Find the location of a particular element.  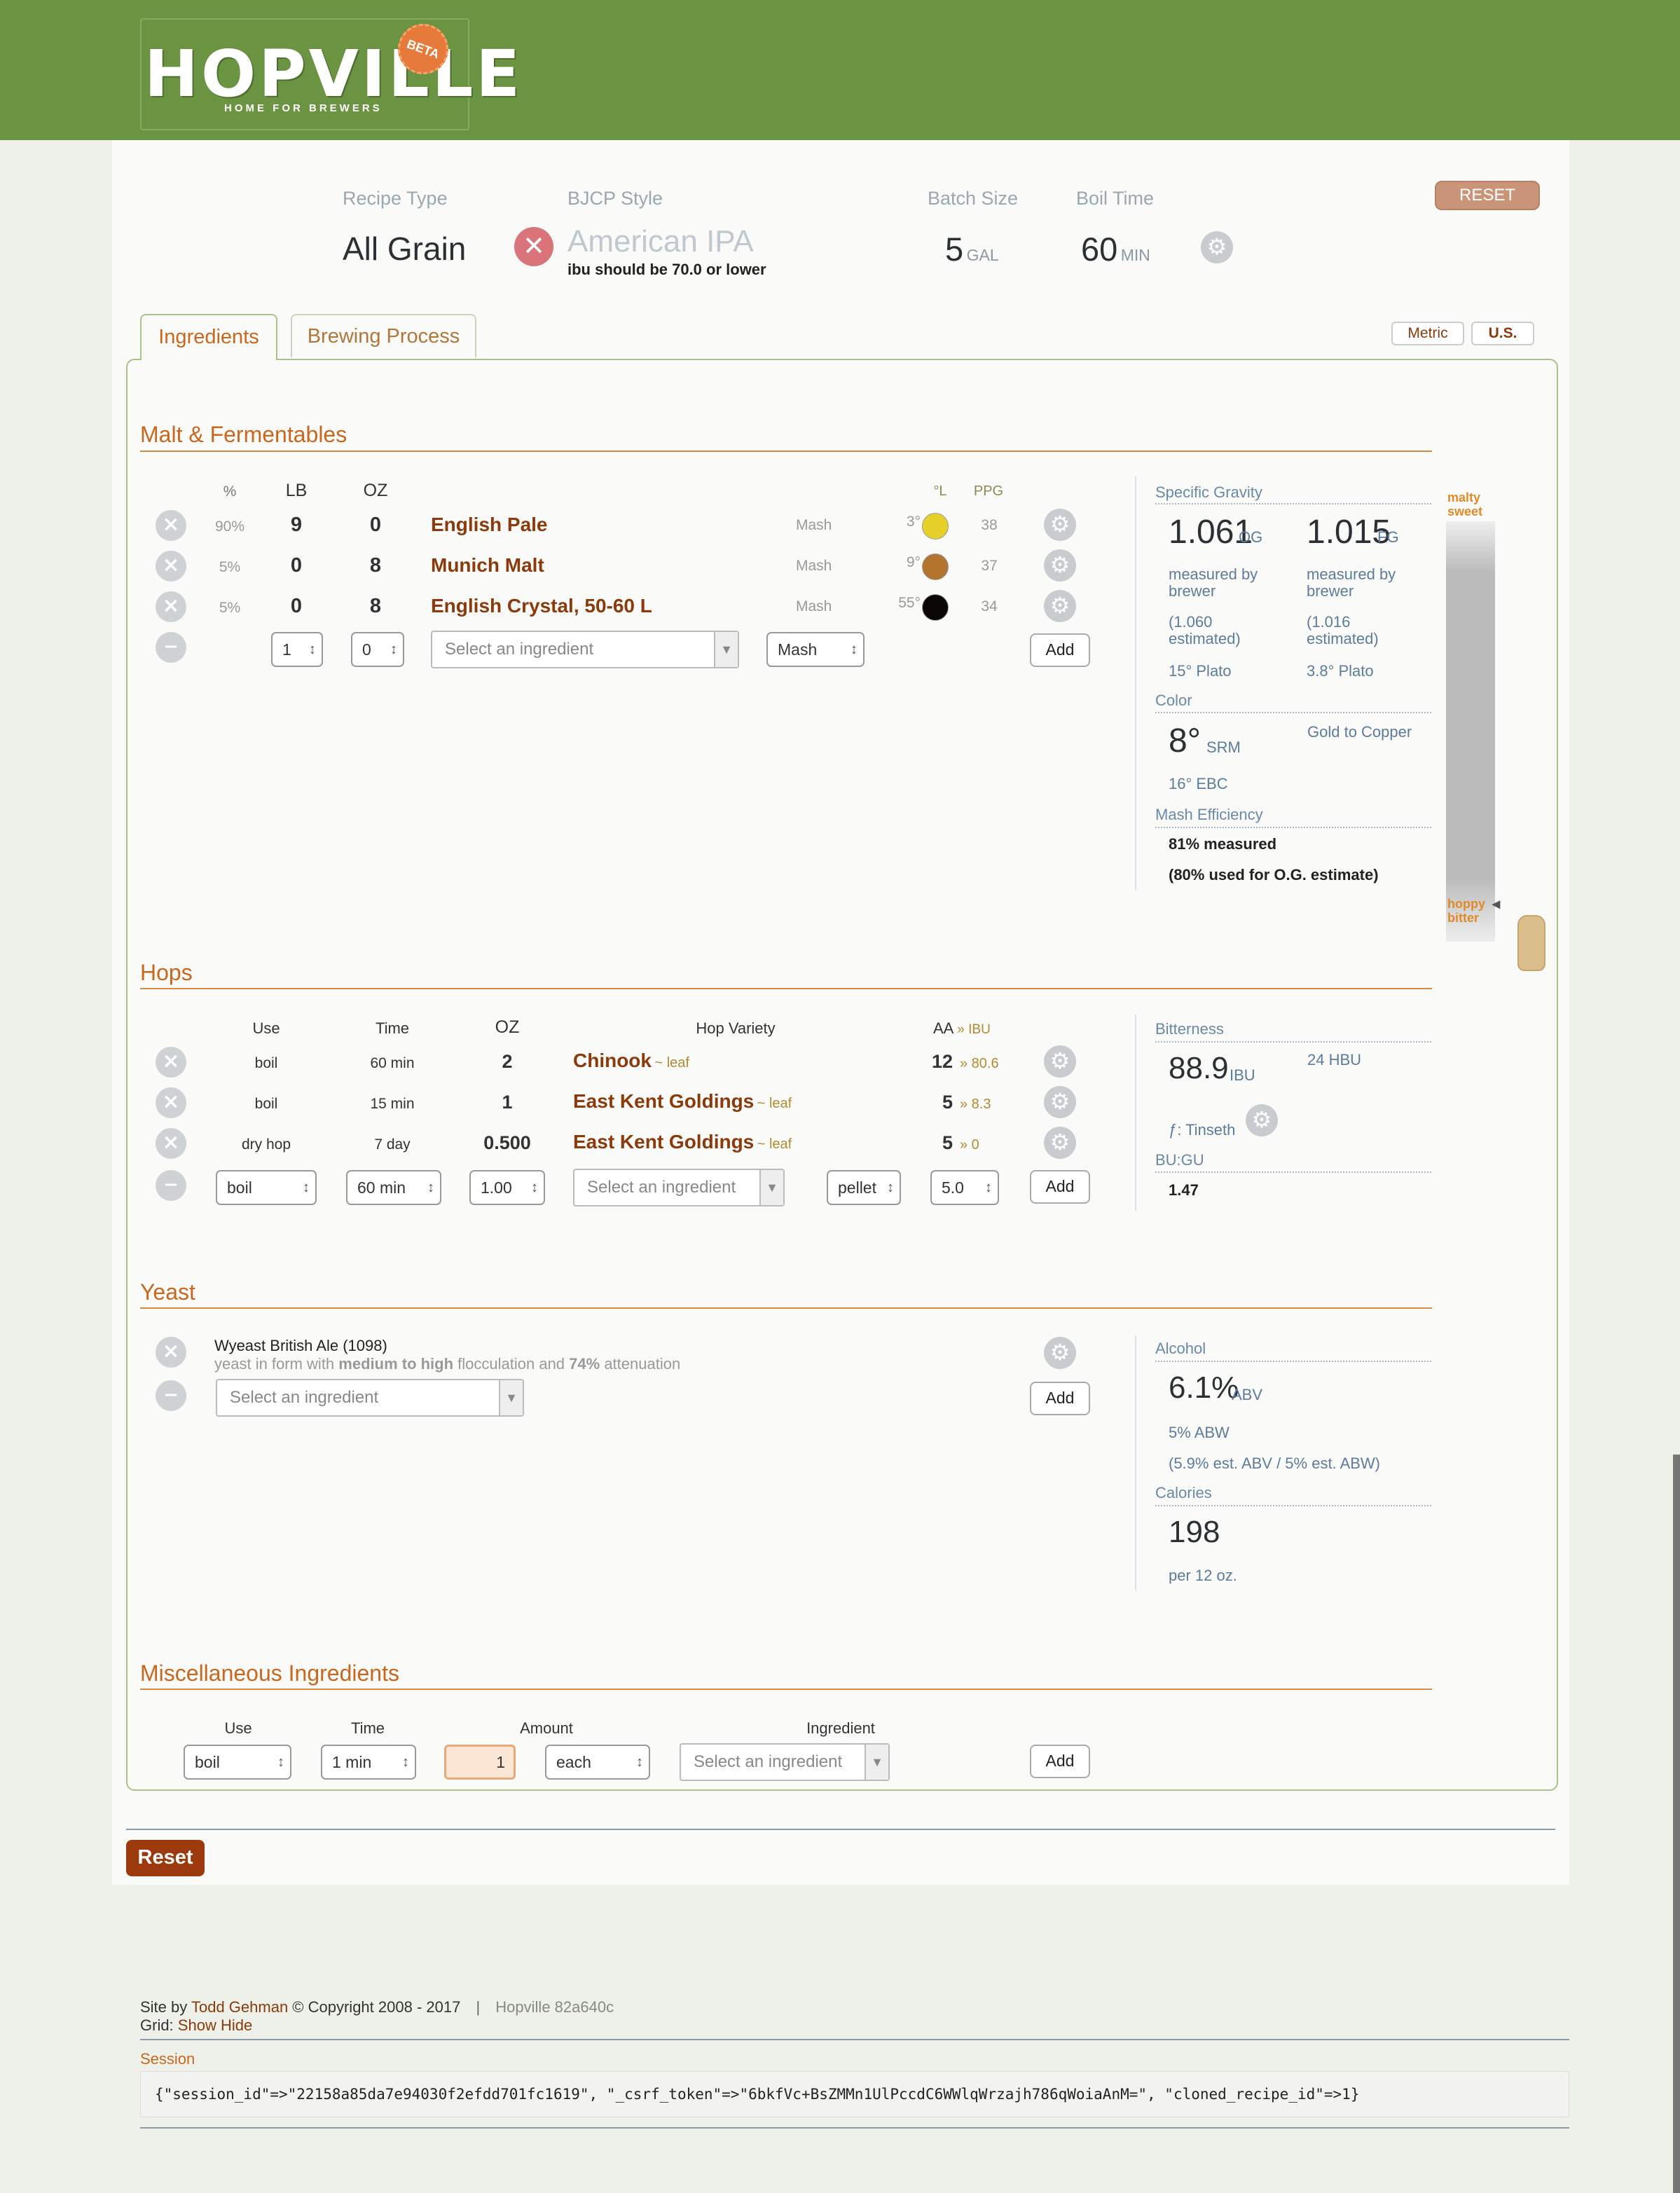

hop-oz: 1 is located at coordinates (507, 1102).